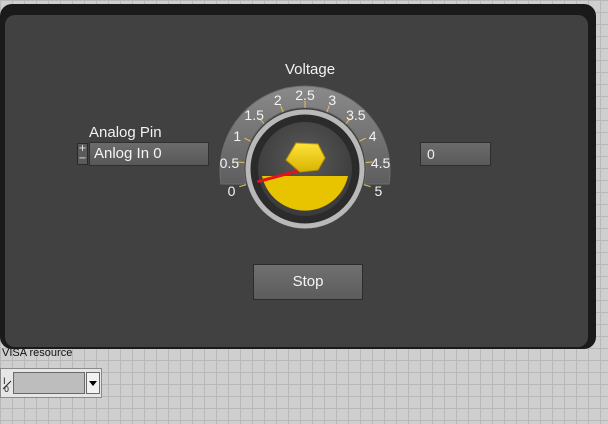 The height and width of the screenshot is (424, 608). Describe the element at coordinates (308, 282) in the screenshot. I see `stop-button: Stop` at that location.